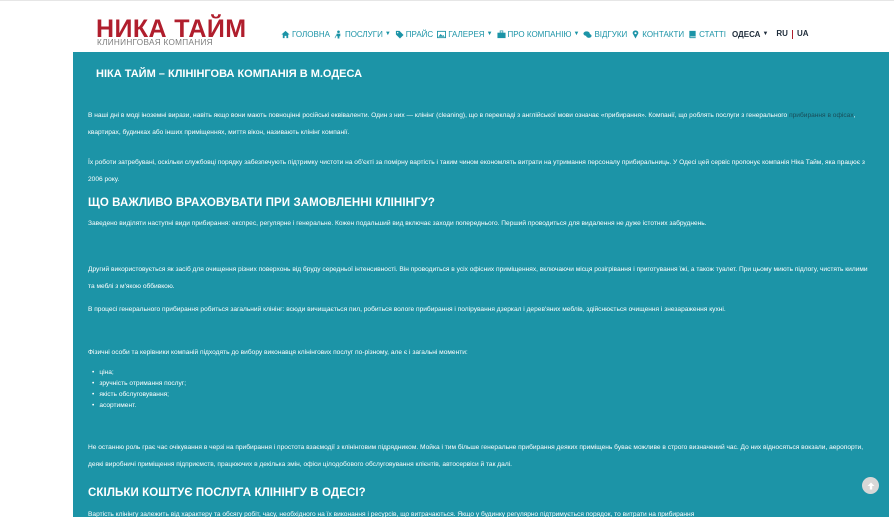  What do you see at coordinates (821, 115) in the screenshot?
I see `office-cleaning-link: прибирання в офісах` at bounding box center [821, 115].